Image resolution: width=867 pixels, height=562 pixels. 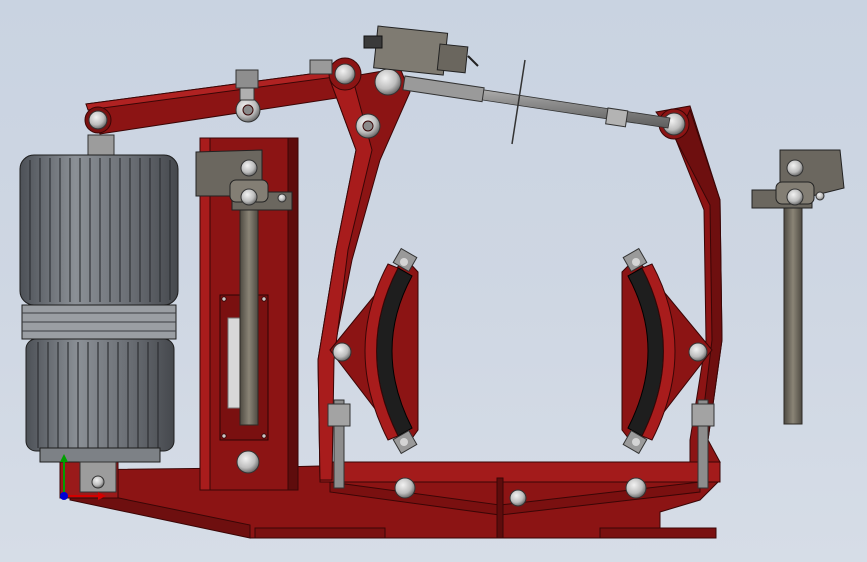 I want to click on detached-spring-rod, so click(x=798, y=287).